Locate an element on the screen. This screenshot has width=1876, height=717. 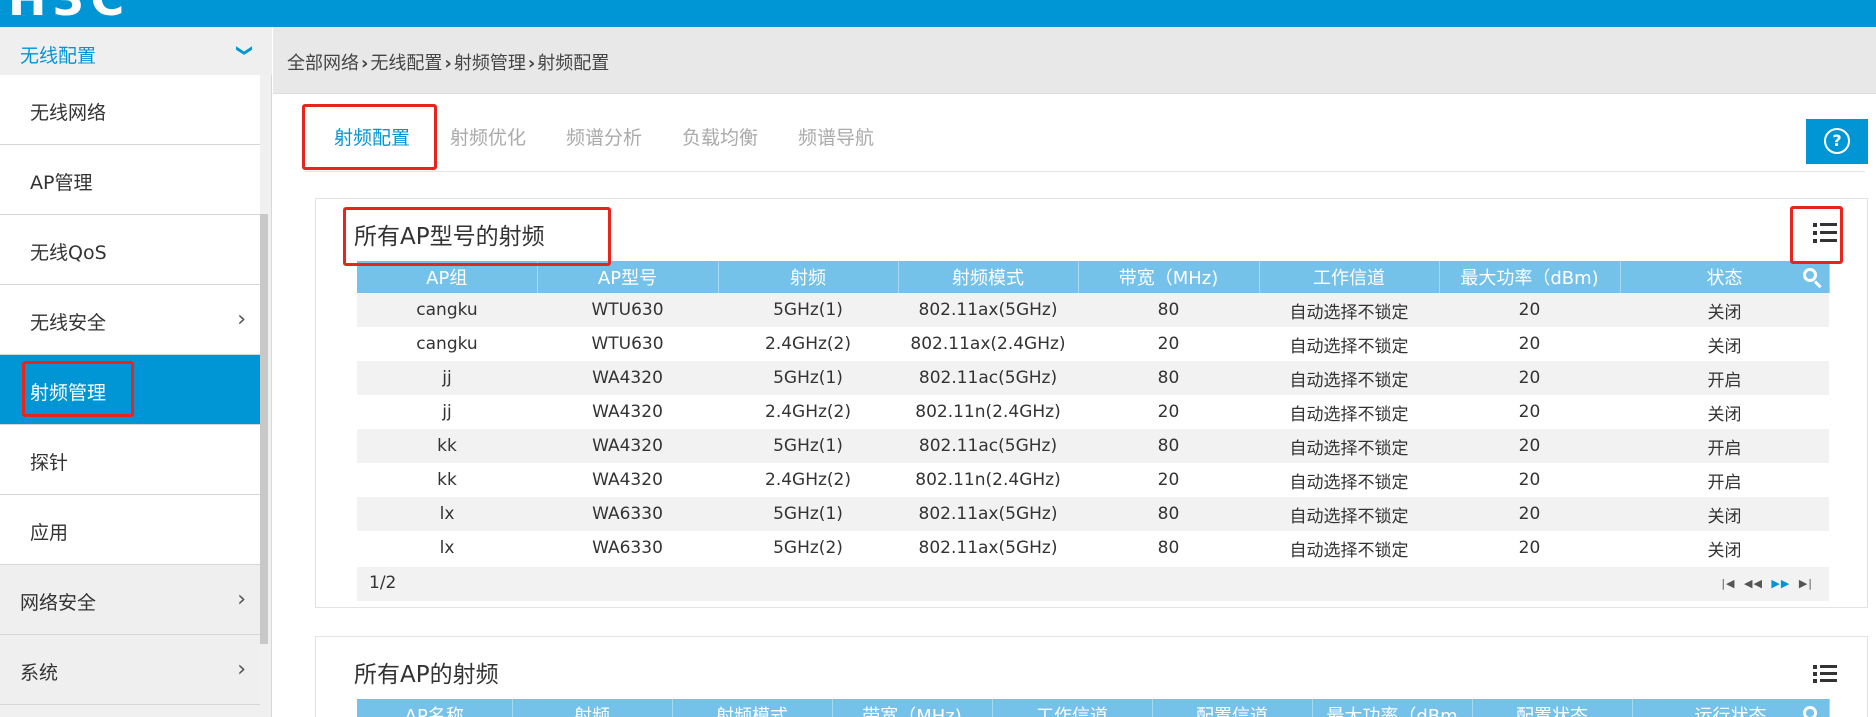
breadcrumb-item: 射频配置 is located at coordinates (573, 63).